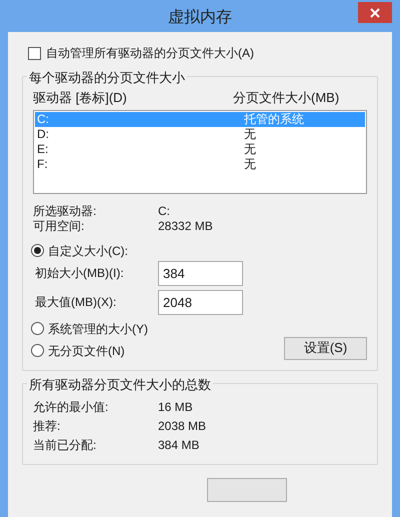 The image size is (400, 517). Describe the element at coordinates (200, 134) in the screenshot. I see `drive-row: D: 无` at that location.